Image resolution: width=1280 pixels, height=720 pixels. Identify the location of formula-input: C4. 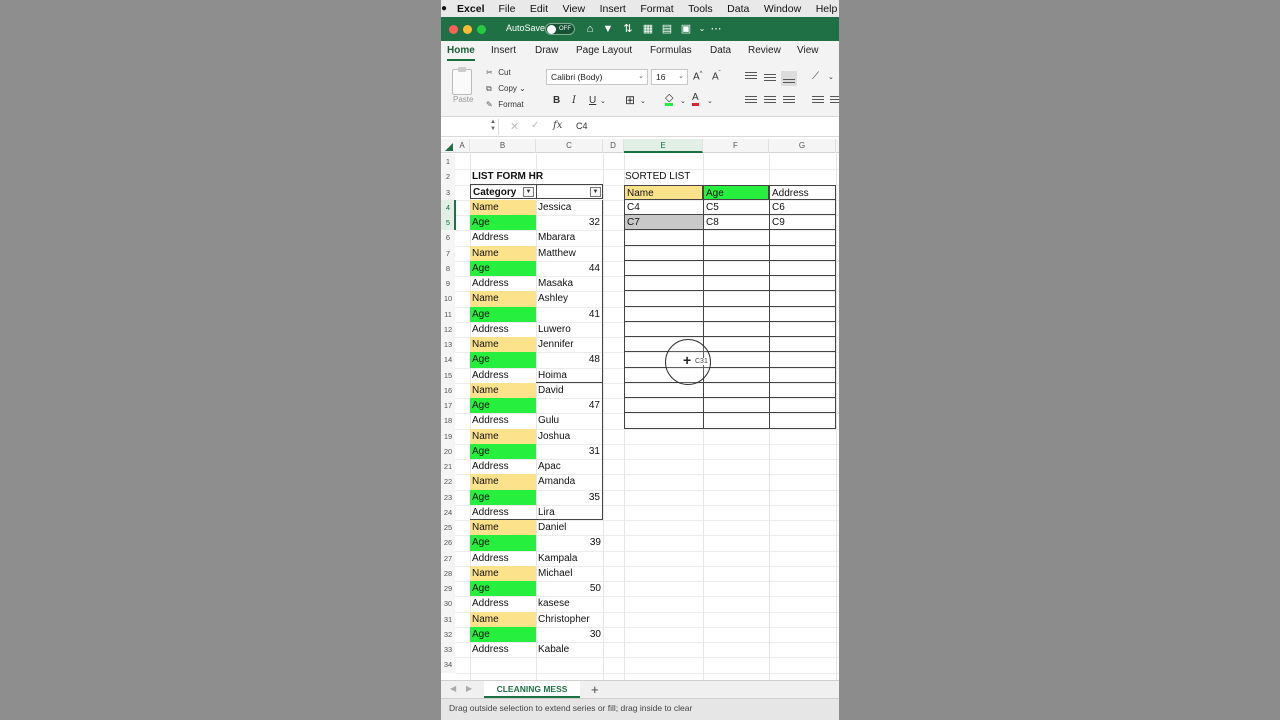
(582, 126).